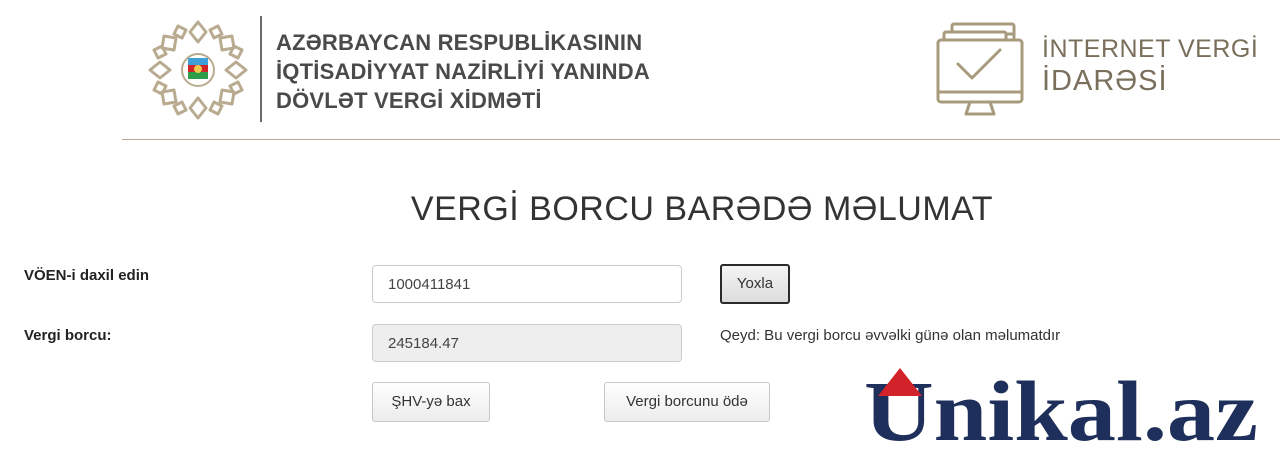  What do you see at coordinates (431, 402) in the screenshot?
I see `view-shv-button: ŞHV-yə bax` at bounding box center [431, 402].